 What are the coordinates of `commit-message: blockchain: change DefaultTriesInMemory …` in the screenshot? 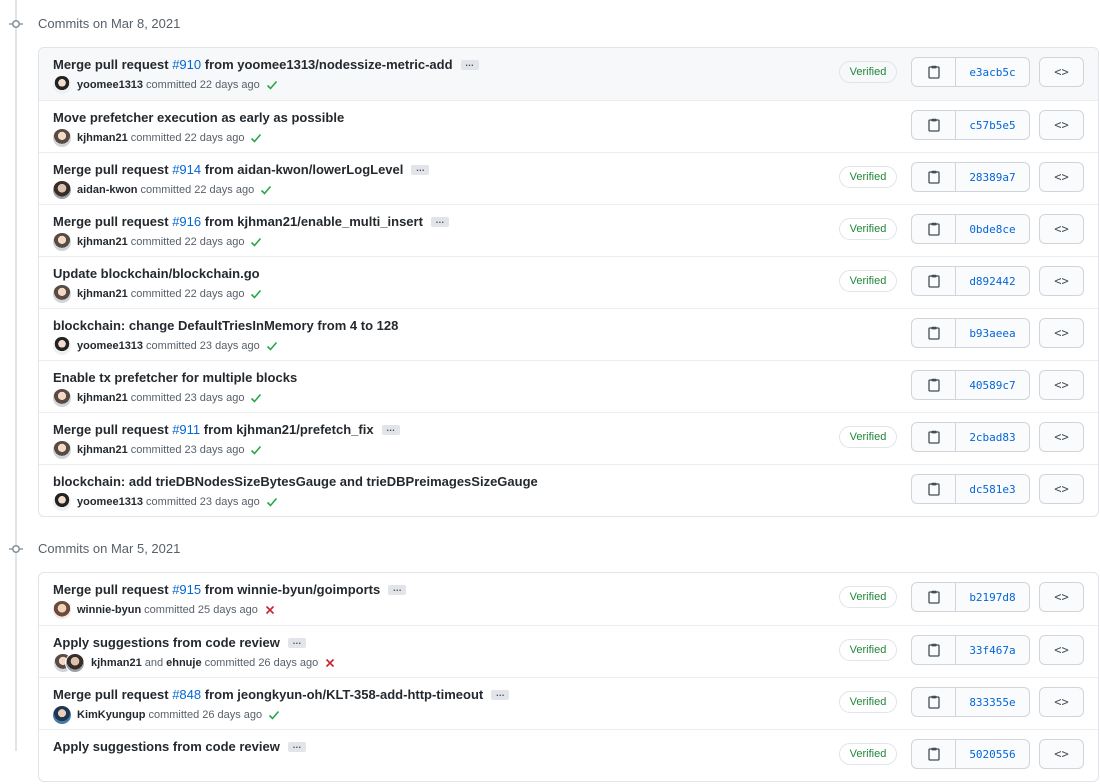 It's located at (225, 325).